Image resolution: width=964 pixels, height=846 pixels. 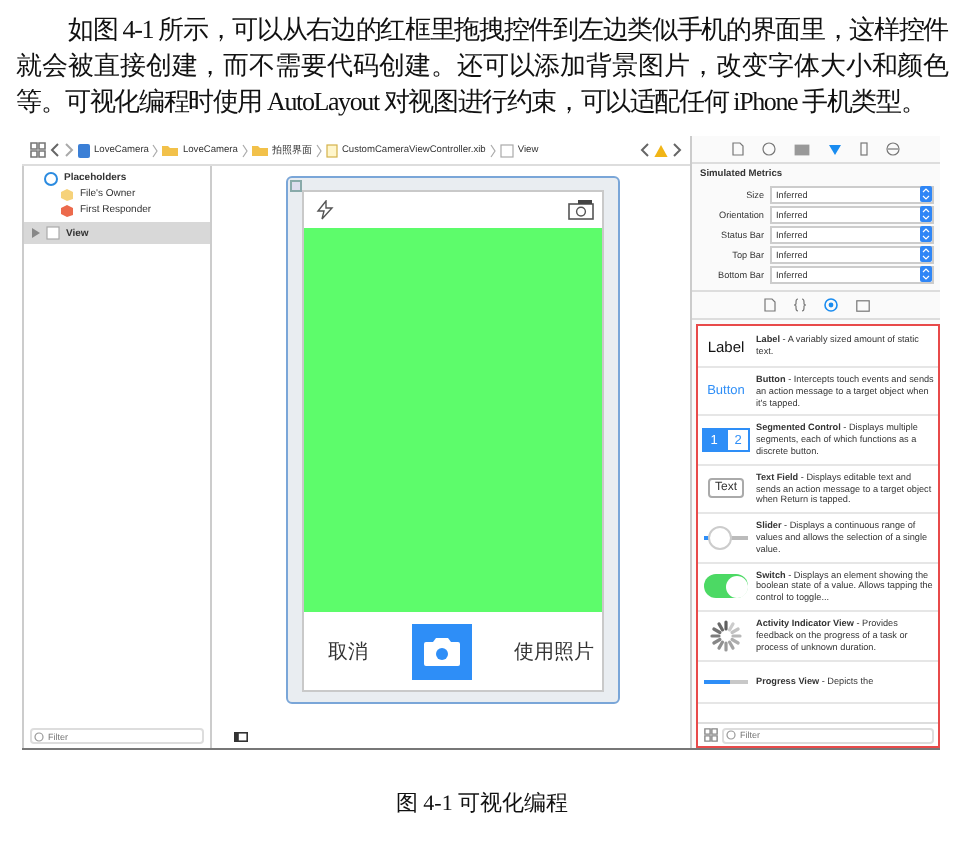 I want to click on use-photo-button: 使用照片, so click(x=554, y=651).